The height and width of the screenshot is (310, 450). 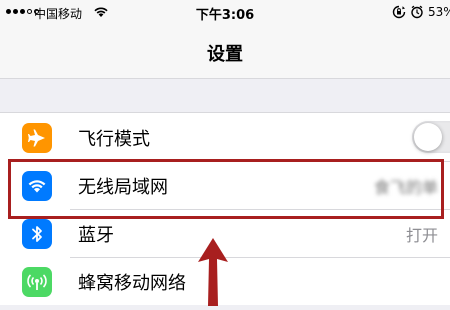 What do you see at coordinates (114, 139) in the screenshot?
I see `settings-item-label: 飞行模式` at bounding box center [114, 139].